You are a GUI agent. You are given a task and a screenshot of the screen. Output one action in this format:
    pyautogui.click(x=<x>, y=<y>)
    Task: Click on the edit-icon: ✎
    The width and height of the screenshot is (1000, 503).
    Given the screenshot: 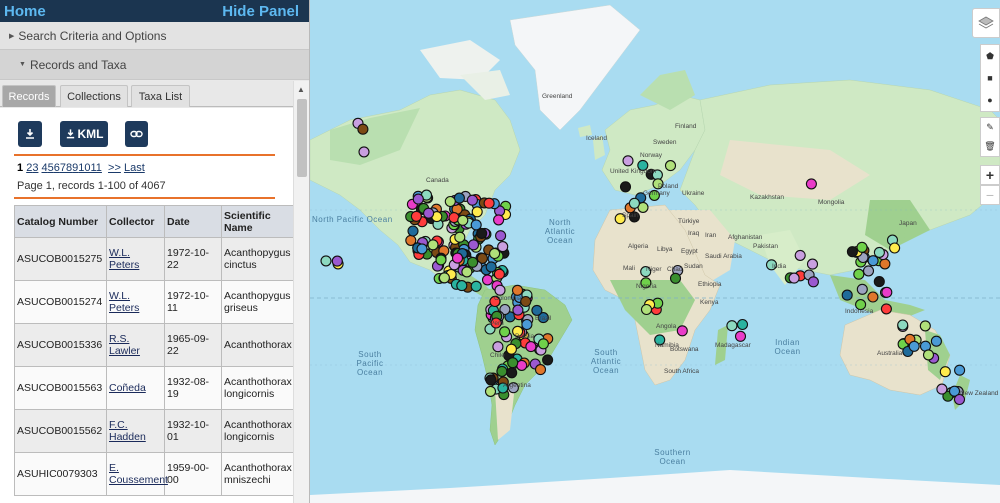 What is the action you would take?
    pyautogui.click(x=990, y=127)
    